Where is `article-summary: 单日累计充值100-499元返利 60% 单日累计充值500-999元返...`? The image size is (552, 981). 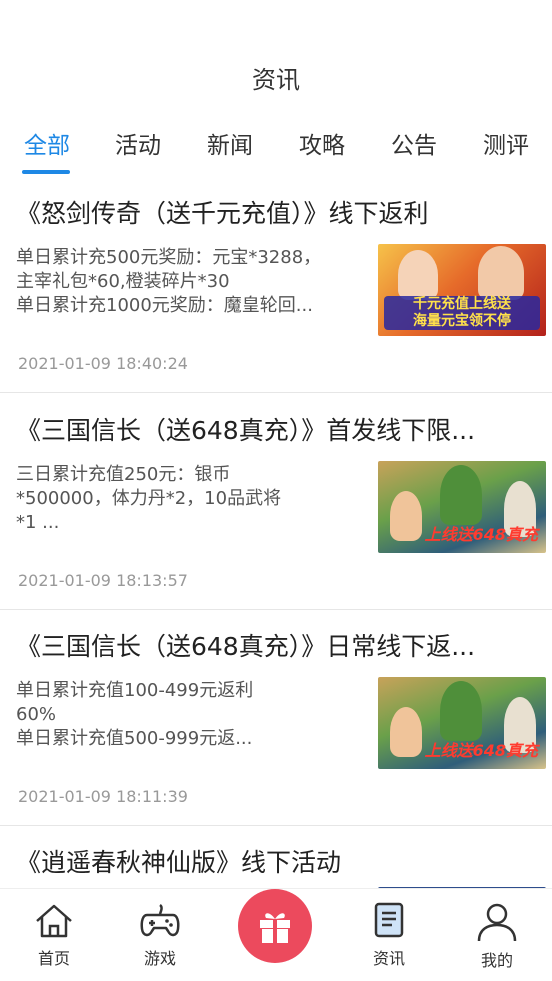 article-summary: 单日累计充值100-499元返利 60% 单日累计充值500-999元返... is located at coordinates (192, 715).